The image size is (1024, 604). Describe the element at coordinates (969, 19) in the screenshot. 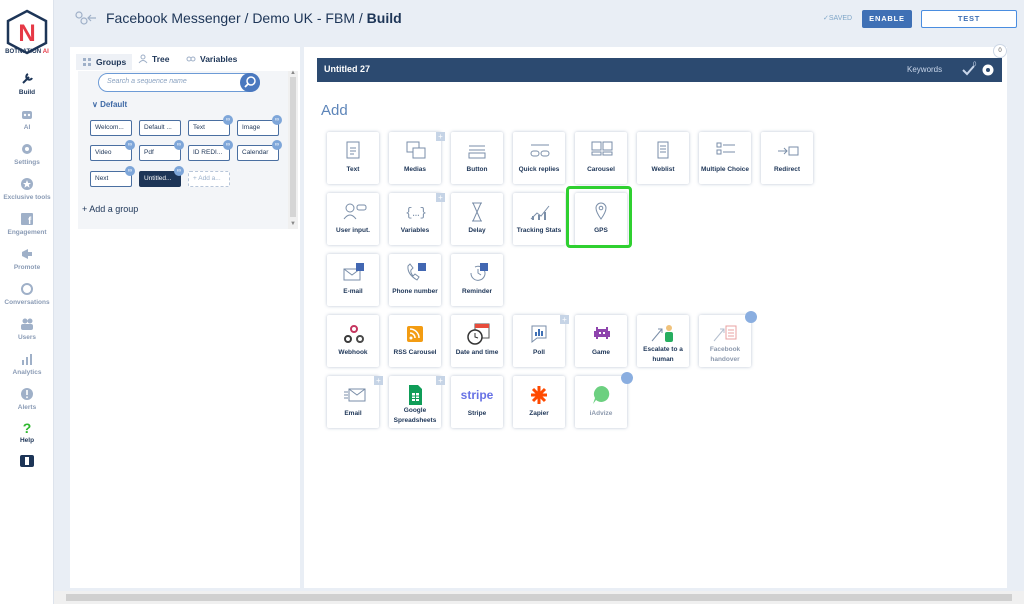

I see `test-button: TEST` at that location.